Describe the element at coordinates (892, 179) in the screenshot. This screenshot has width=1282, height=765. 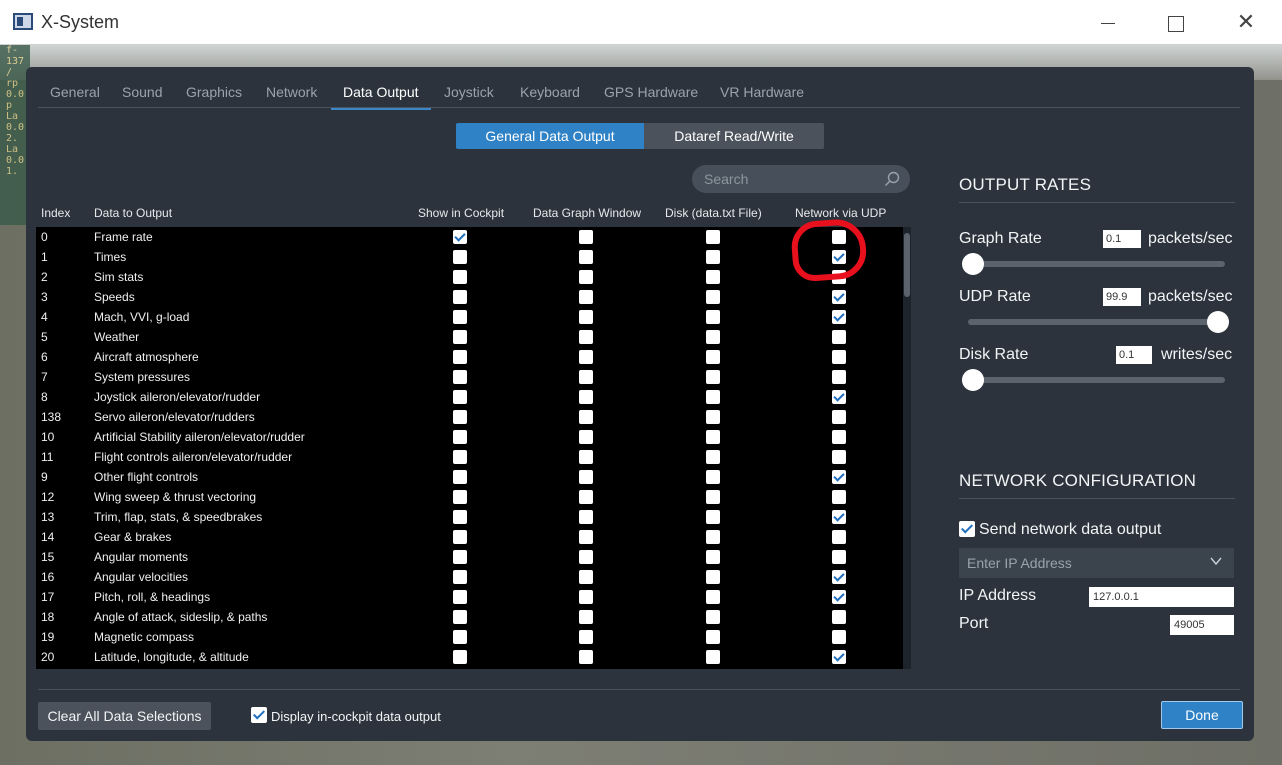
I see `search-icon` at that location.